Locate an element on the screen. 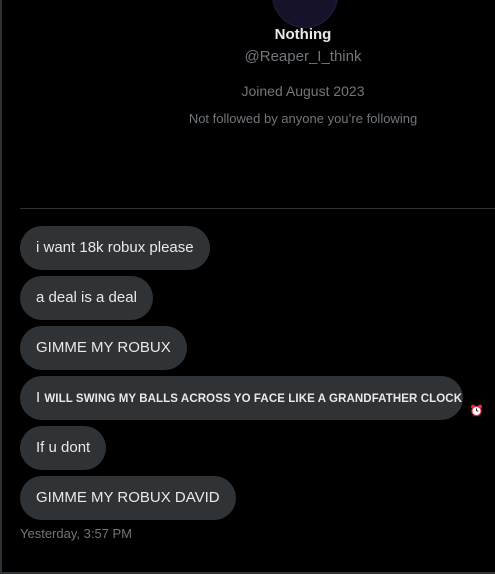  message-bubble: a deal is a deal is located at coordinates (86, 298).